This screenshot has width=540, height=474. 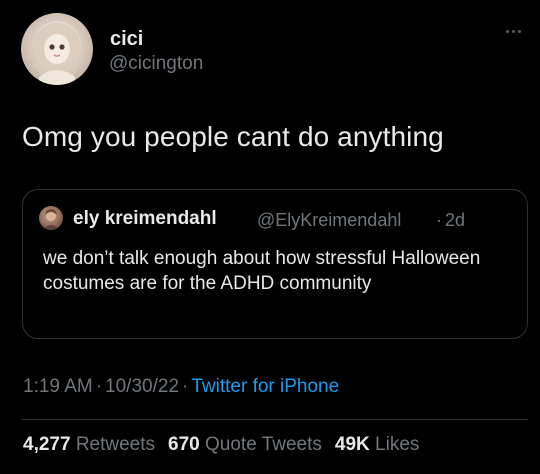 I want to click on likes-stat: 49K Likes, so click(x=377, y=444).